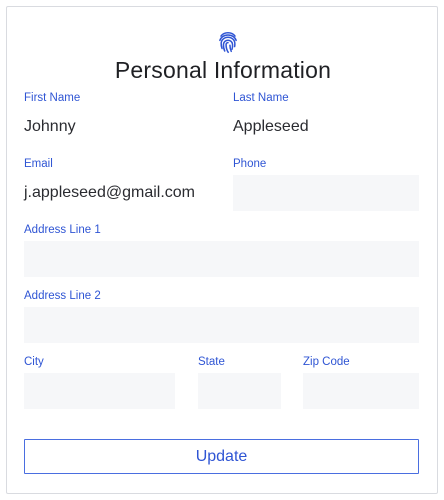 This screenshot has height=500, width=444. Describe the element at coordinates (52, 98) in the screenshot. I see `first-name-label: First Name` at that location.